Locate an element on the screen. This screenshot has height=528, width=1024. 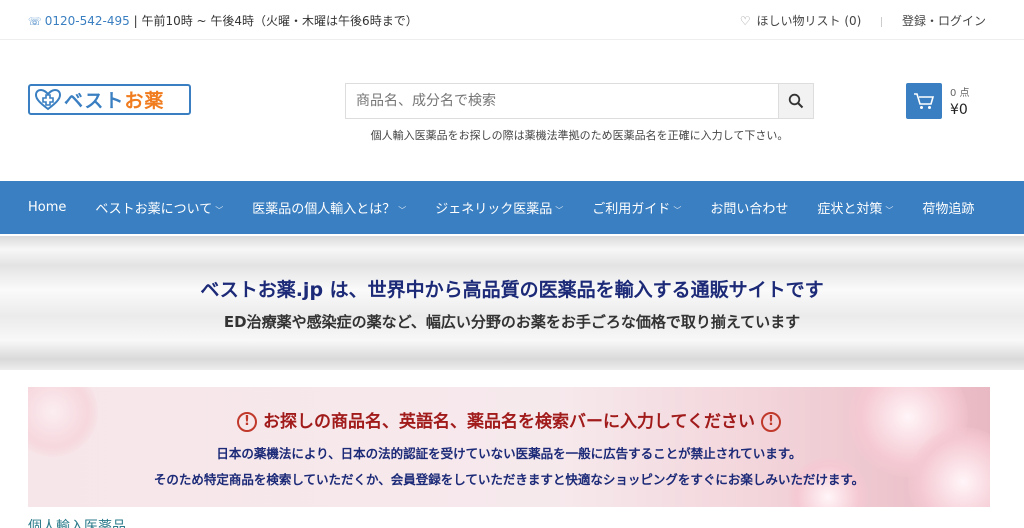
search-info-title: ! お探しの商品名、英語名、薬品名を検索バーに入力してください! is located at coordinates (509, 419).